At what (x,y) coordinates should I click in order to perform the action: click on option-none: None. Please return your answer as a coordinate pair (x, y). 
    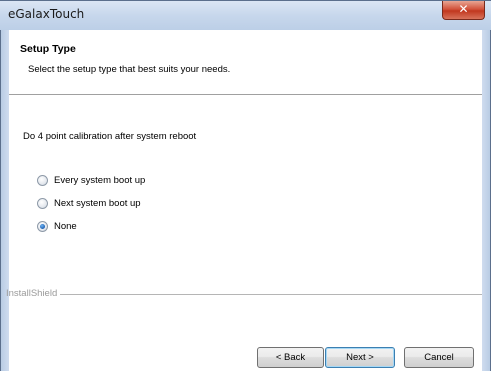
    Looking at the image, I should click on (57, 226).